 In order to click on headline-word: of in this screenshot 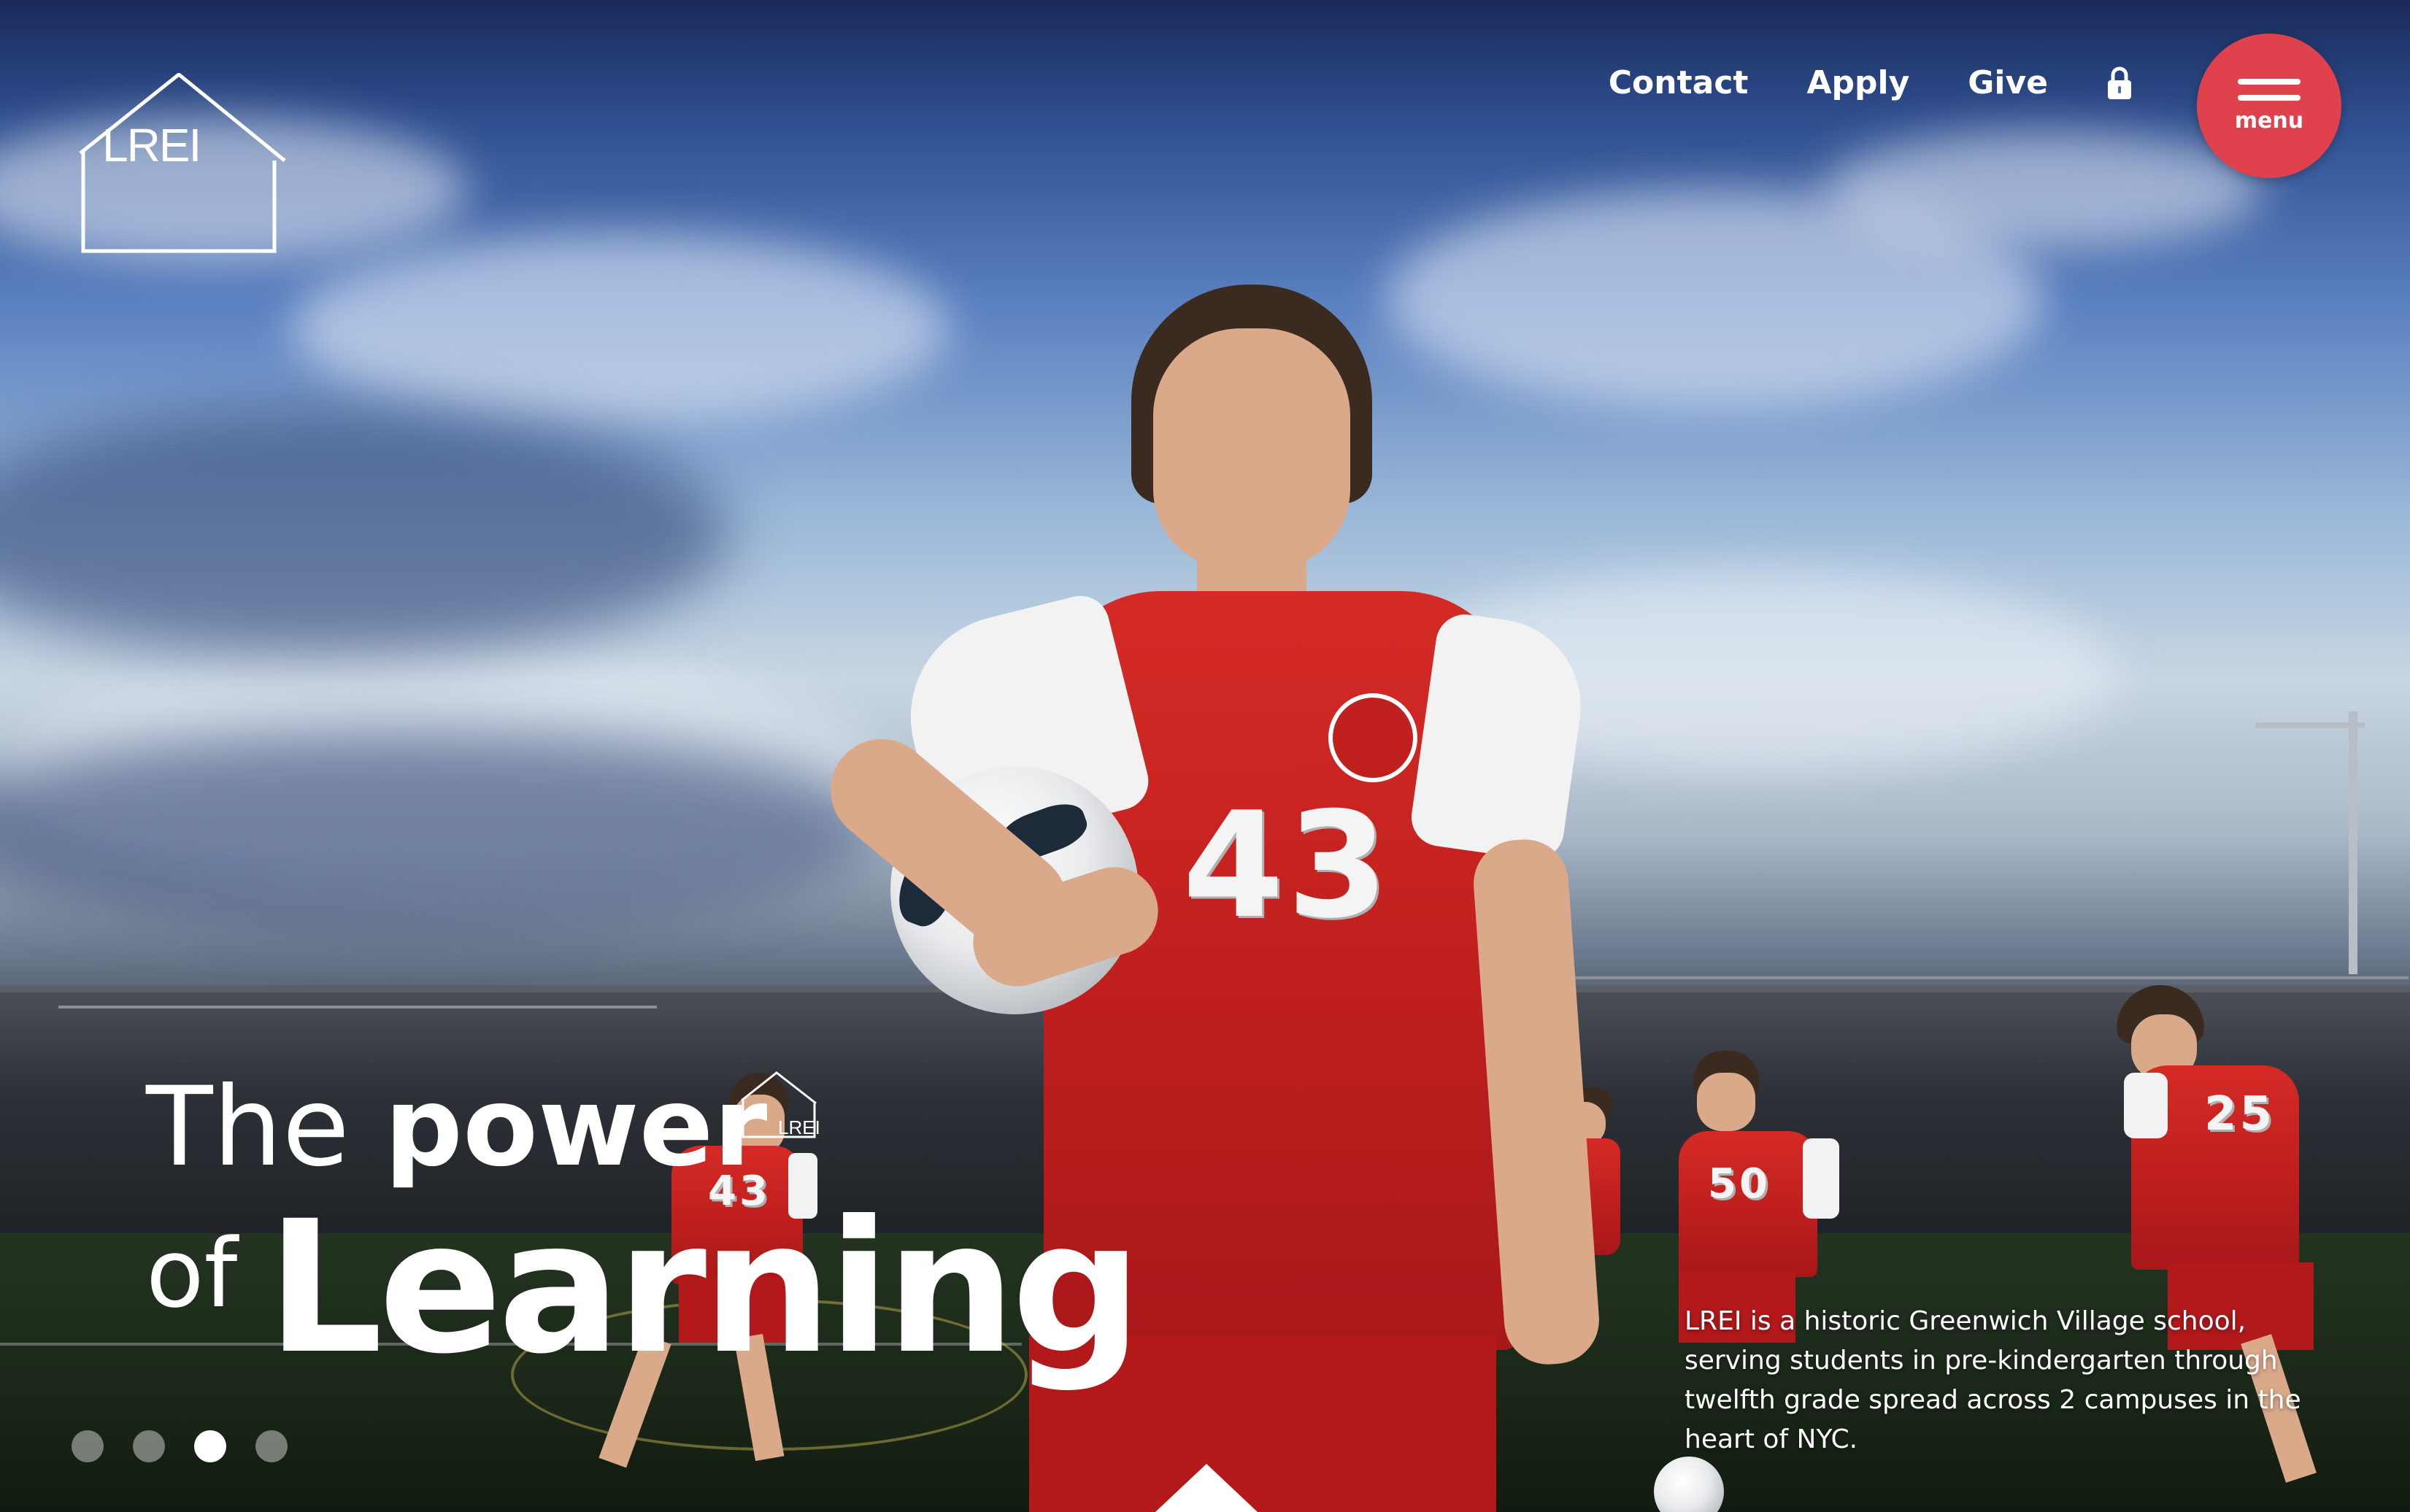, I will do `click(192, 1273)`.